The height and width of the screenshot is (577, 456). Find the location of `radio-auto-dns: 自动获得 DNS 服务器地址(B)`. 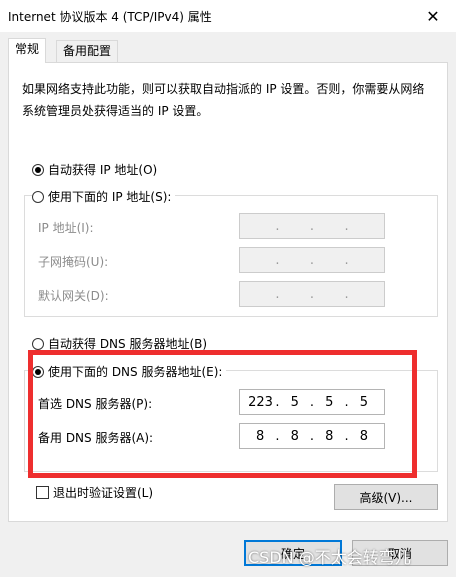

radio-auto-dns: 自动获得 DNS 服务器地址(B) is located at coordinates (119, 343).